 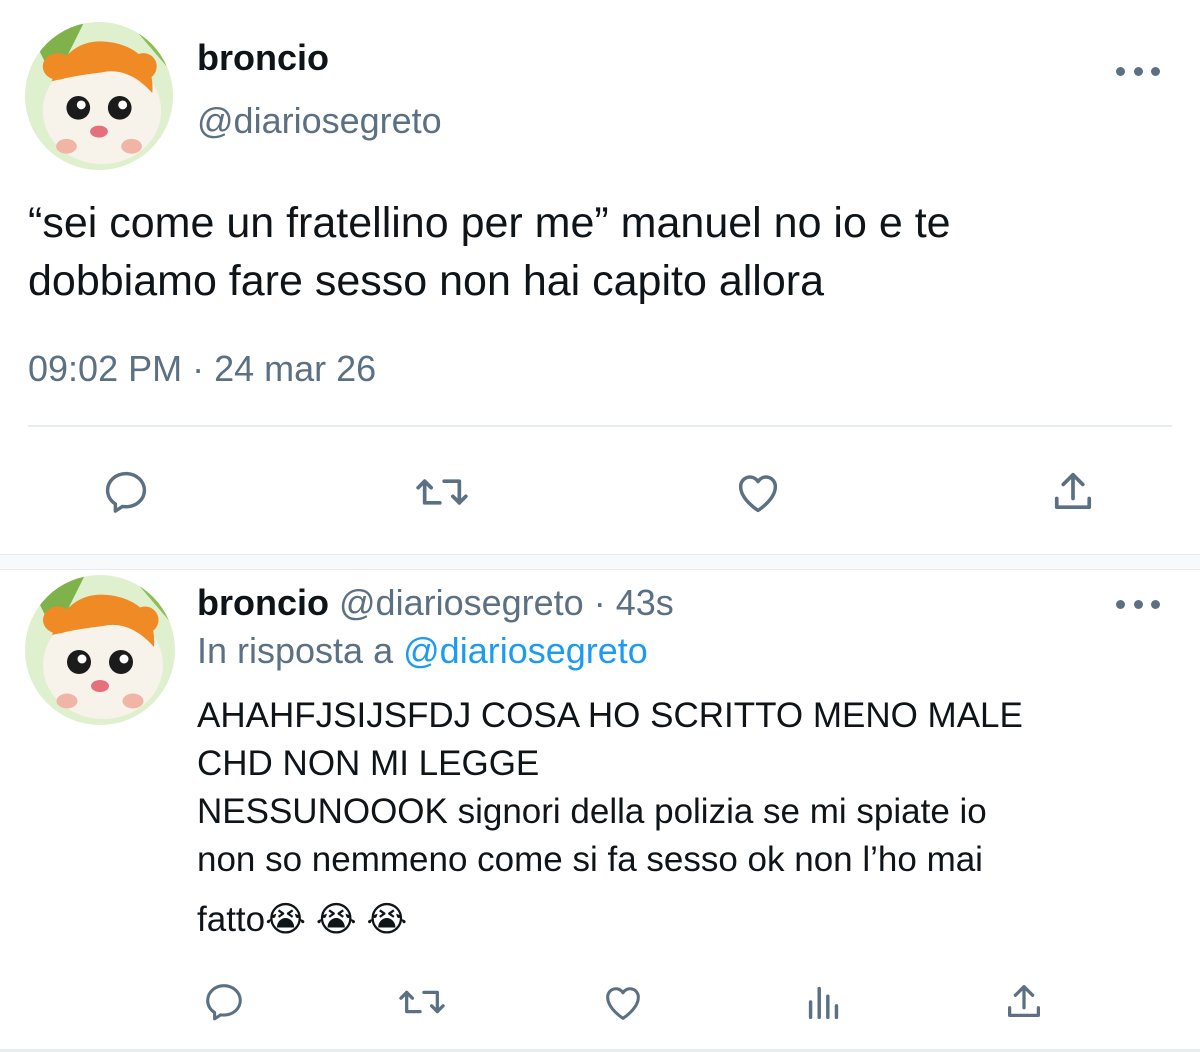 I want to click on reply-header: broncio @diariosegreto · 43s, so click(x=435, y=603).